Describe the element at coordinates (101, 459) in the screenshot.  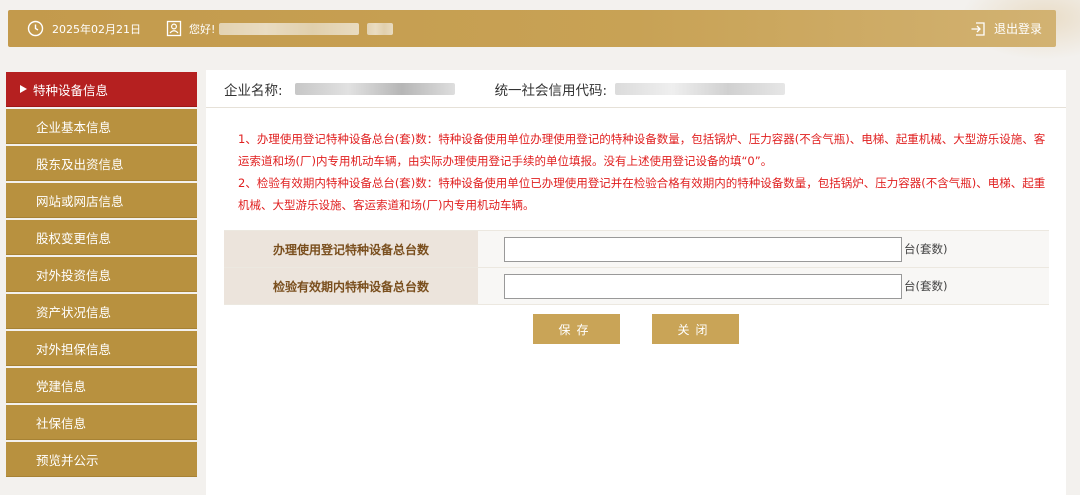
I see `sidebar-item-preview-publish: 预览并公示` at that location.